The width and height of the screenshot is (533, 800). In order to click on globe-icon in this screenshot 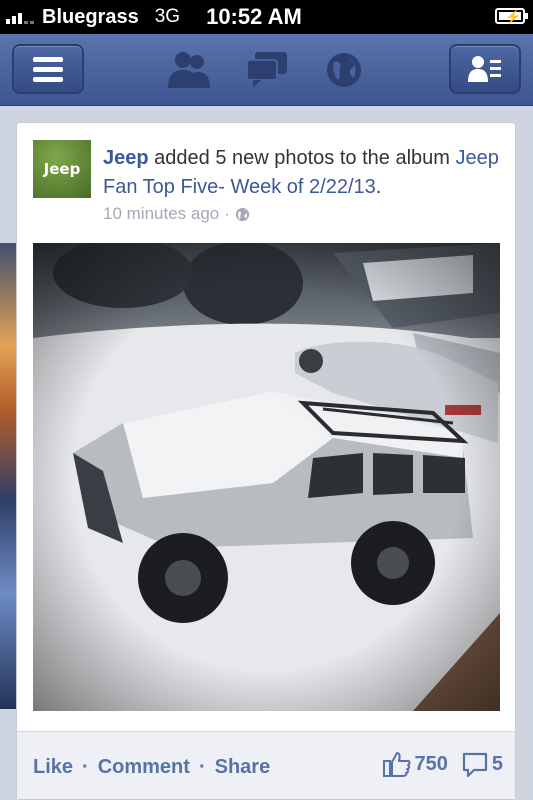, I will do `click(344, 70)`.